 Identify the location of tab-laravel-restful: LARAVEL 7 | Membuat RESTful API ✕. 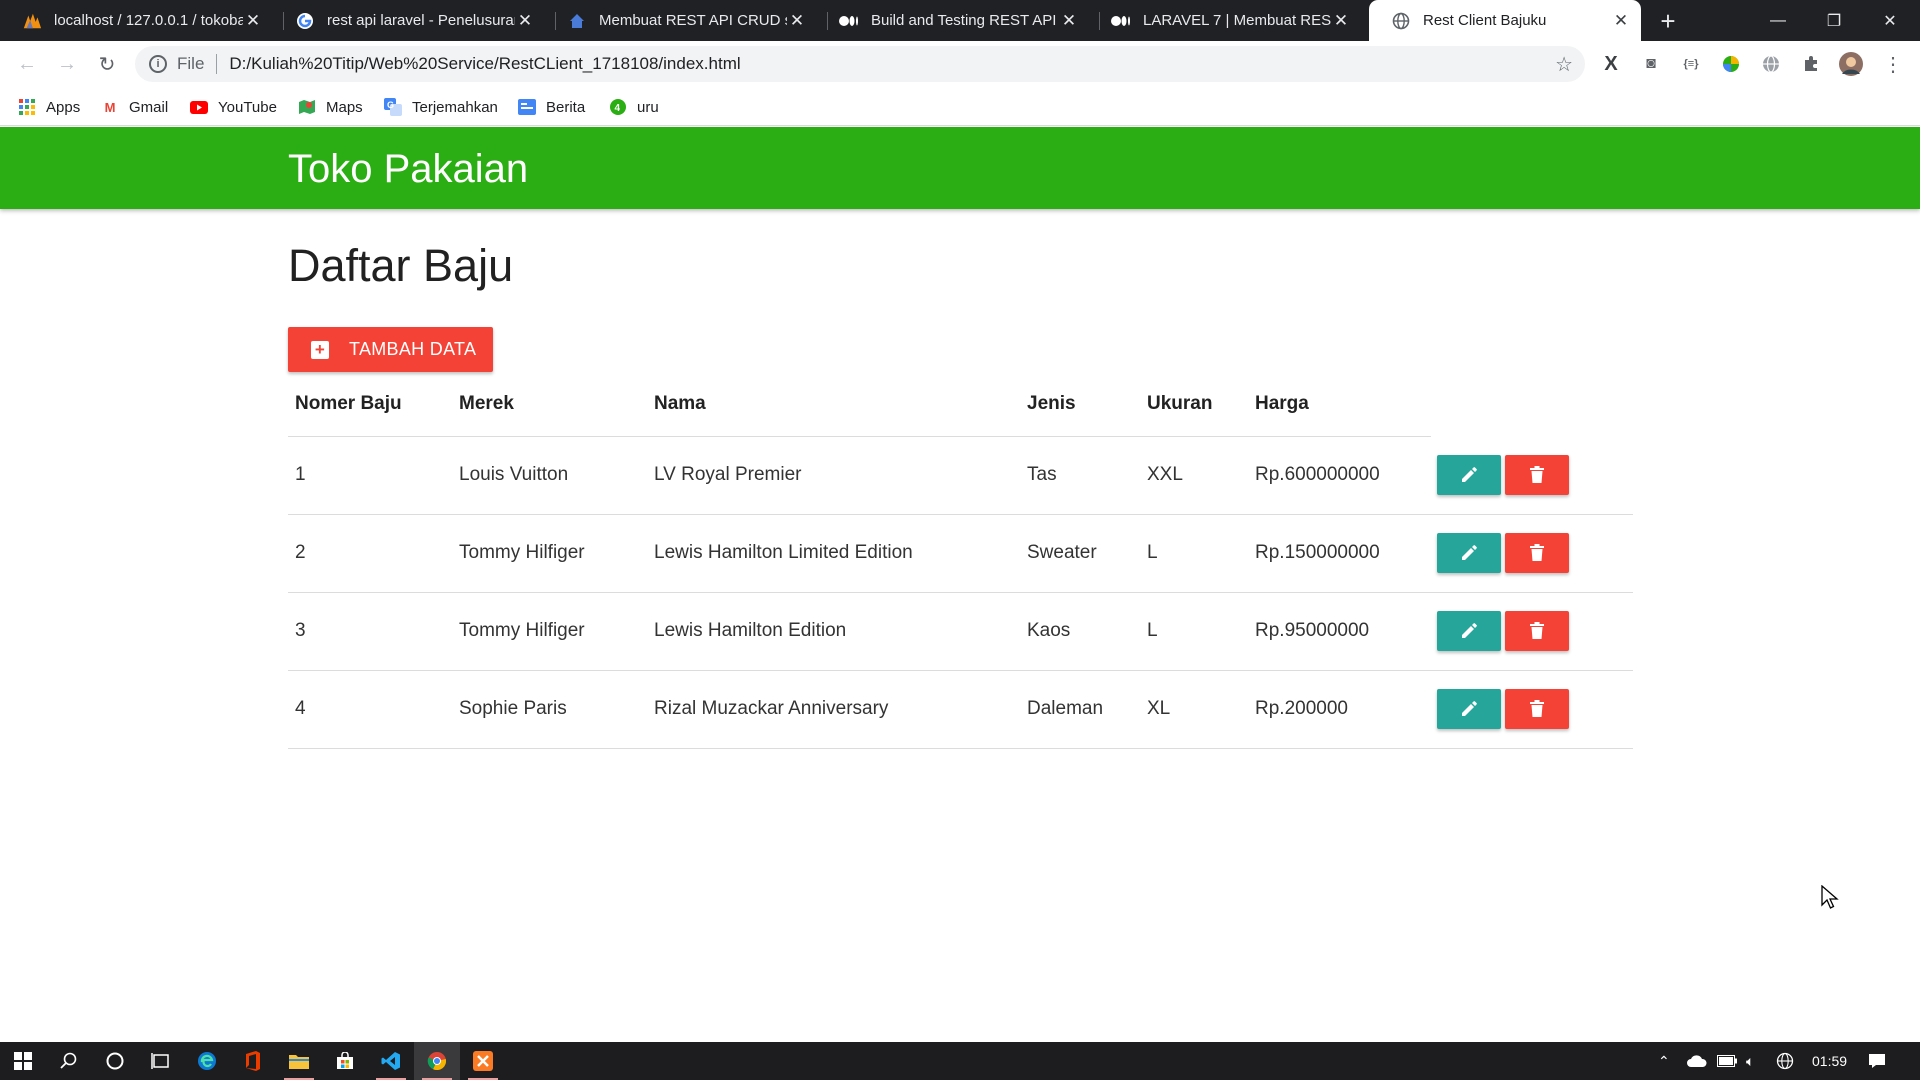
(1225, 20).